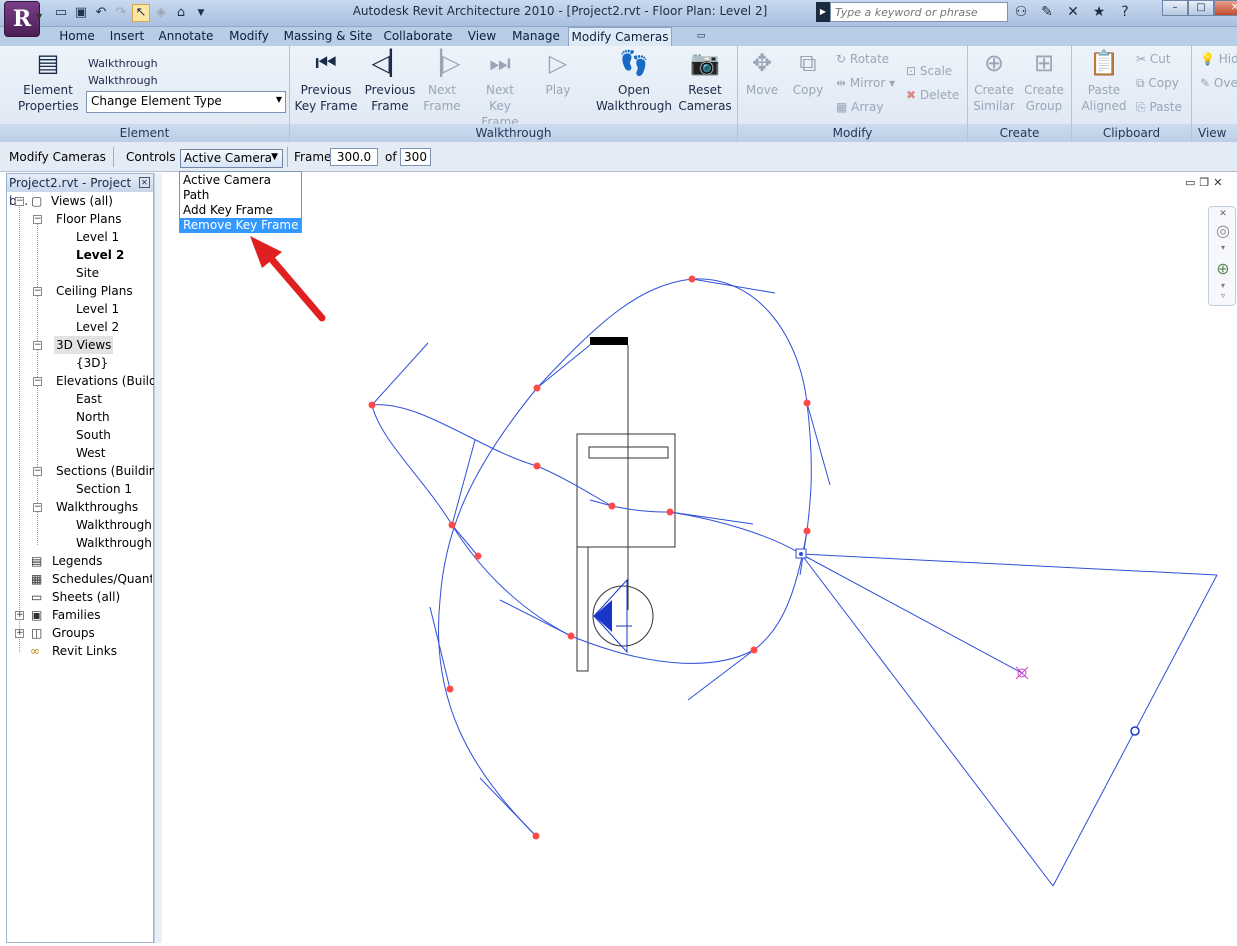 The width and height of the screenshot is (1237, 946). What do you see at coordinates (240, 195) in the screenshot?
I see `option-path: Path` at bounding box center [240, 195].